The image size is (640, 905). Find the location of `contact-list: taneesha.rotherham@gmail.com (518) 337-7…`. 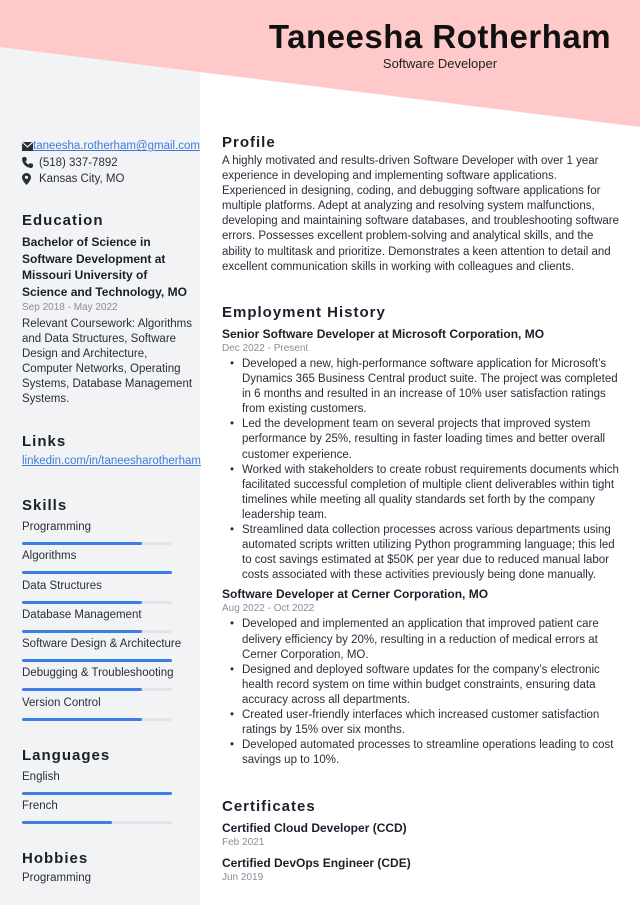

contact-list: taneesha.rotherham@gmail.com (518) 337-7… is located at coordinates (111, 163).